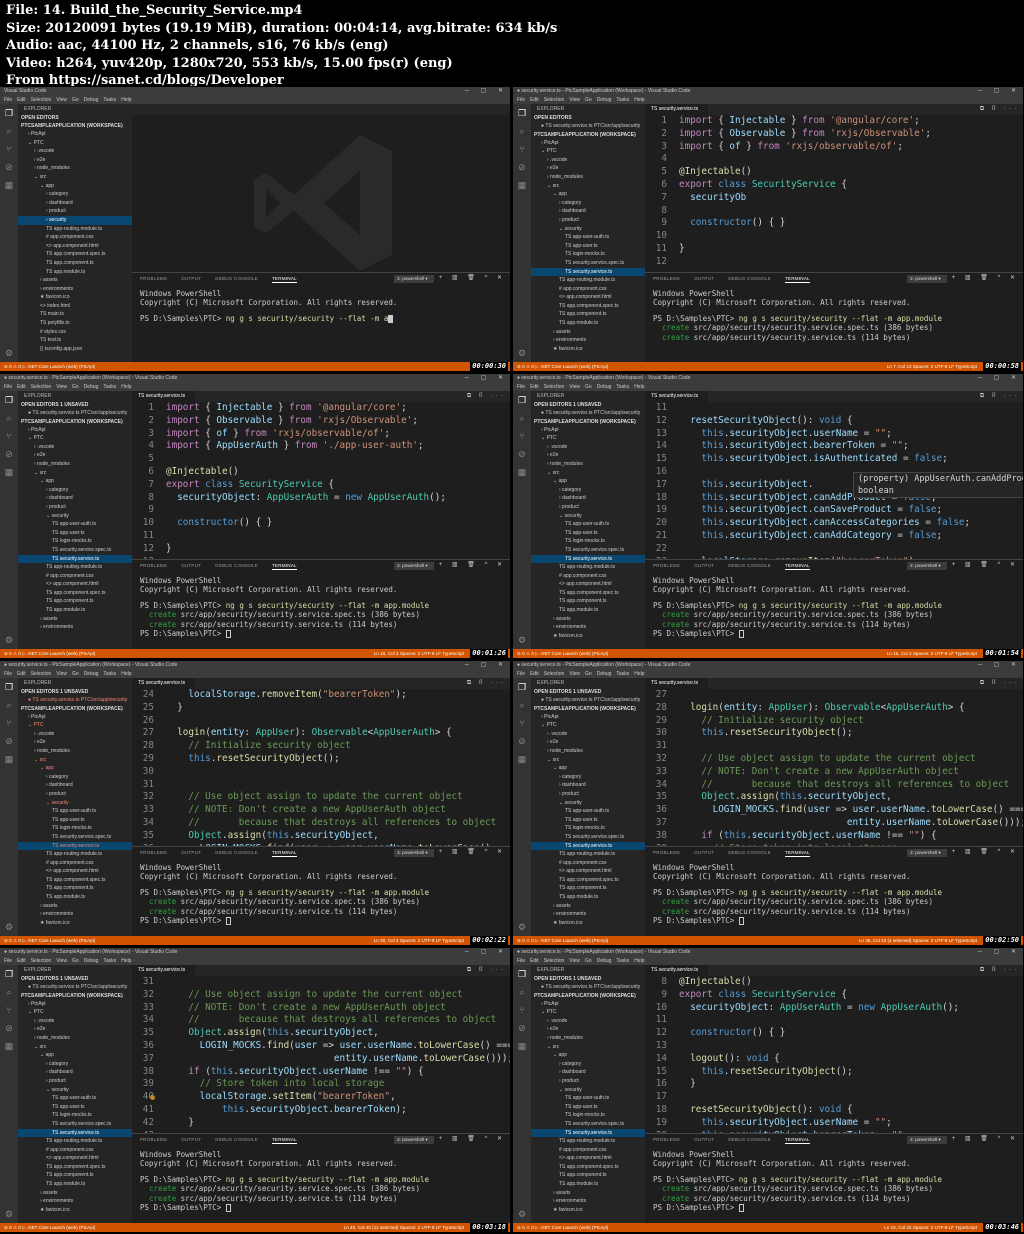 This screenshot has height=1234, width=1024. Describe the element at coordinates (677, 109) in the screenshot. I see `editor-tab-security-service: TS security.service.ts` at that location.